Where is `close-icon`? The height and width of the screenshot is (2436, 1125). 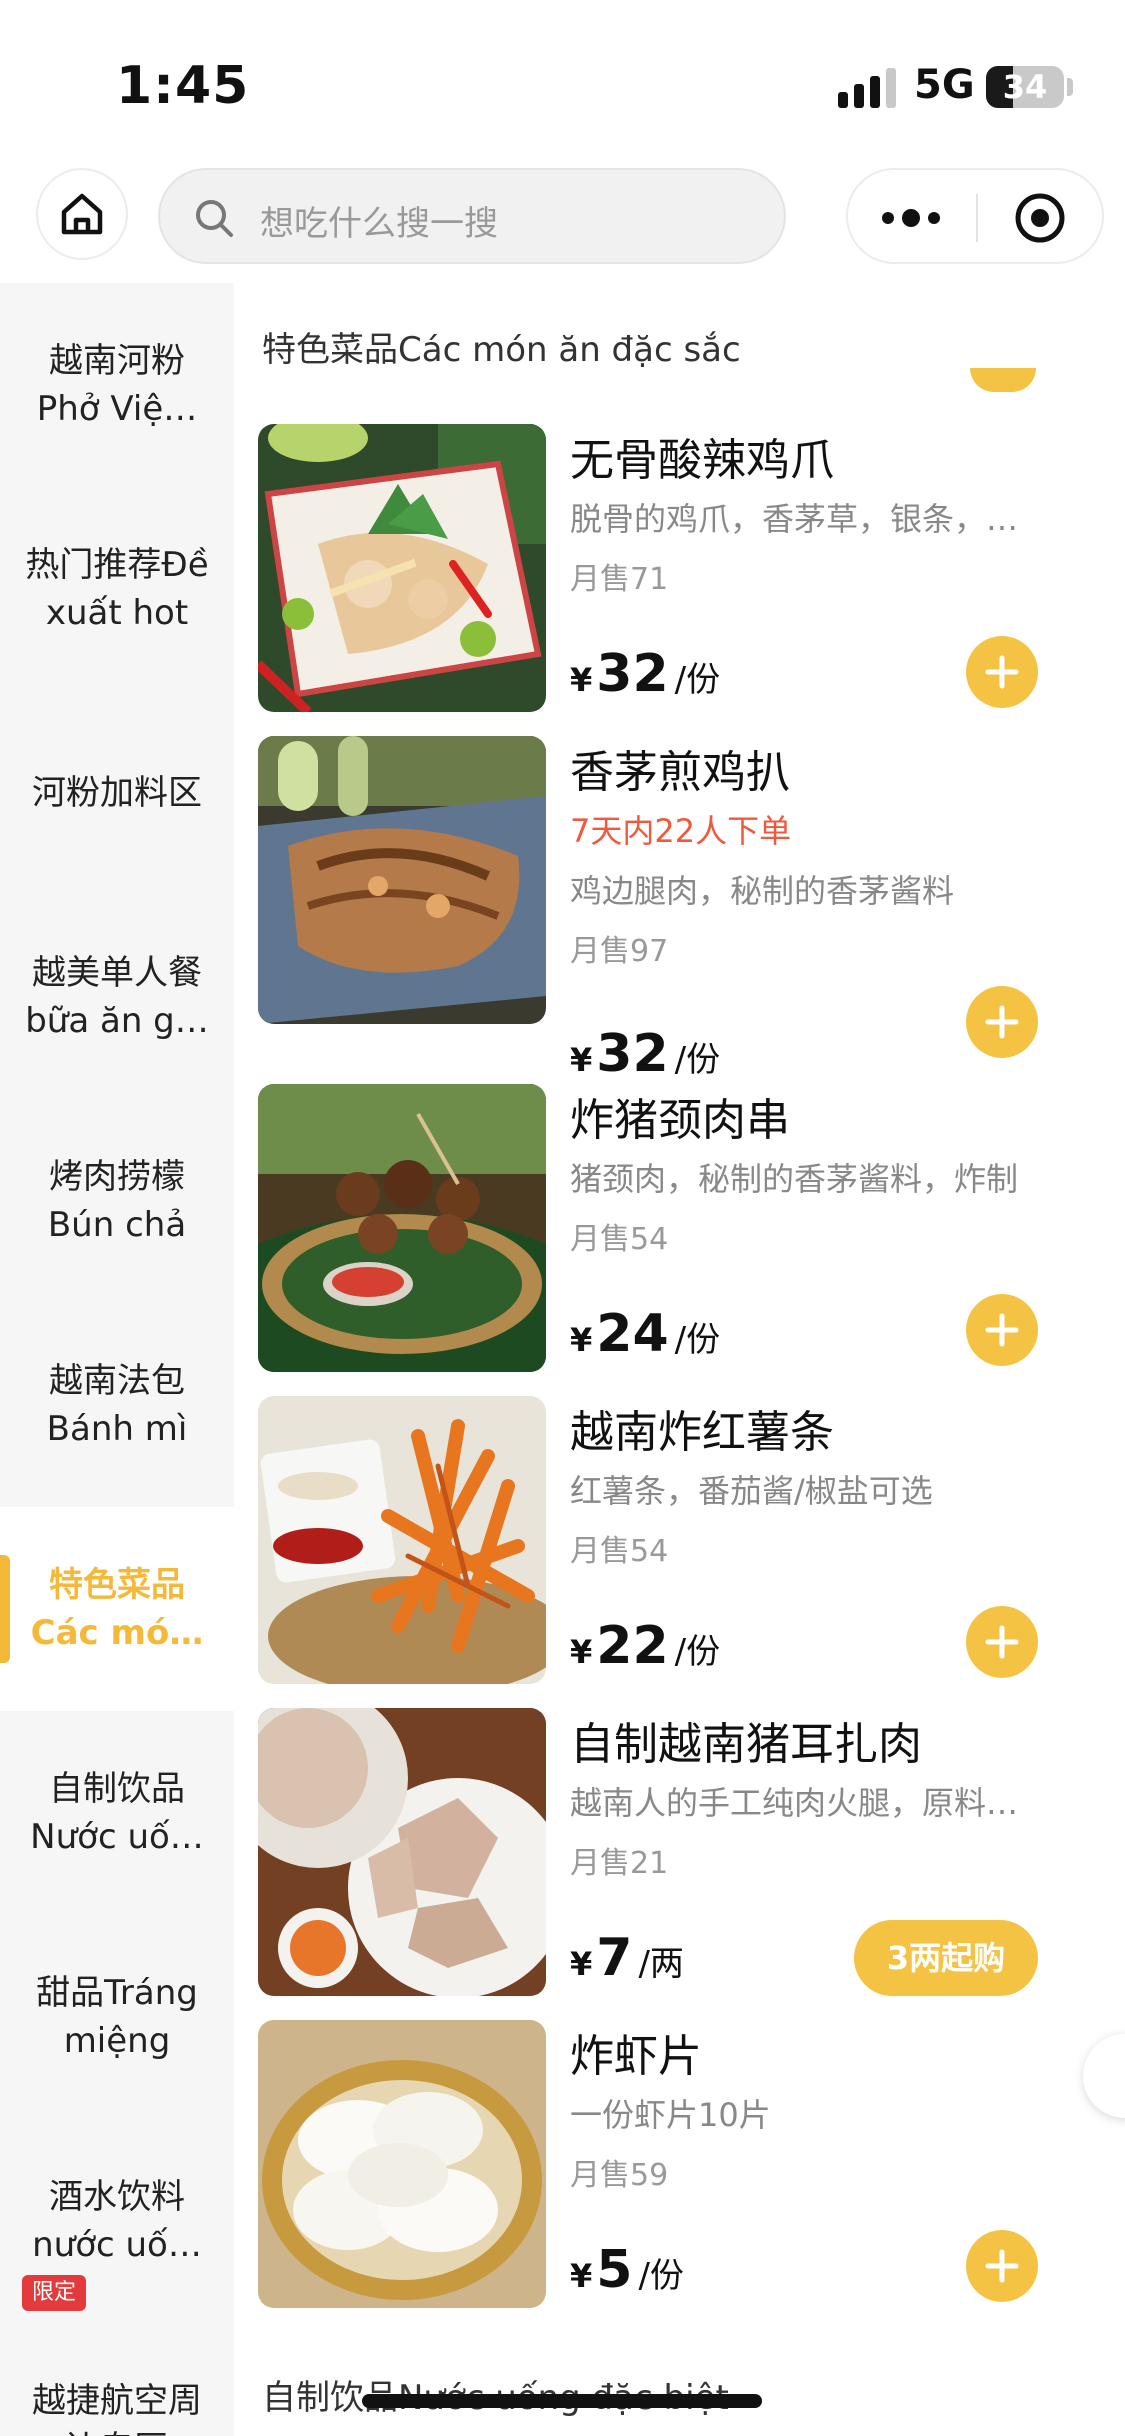 close-icon is located at coordinates (1040, 218).